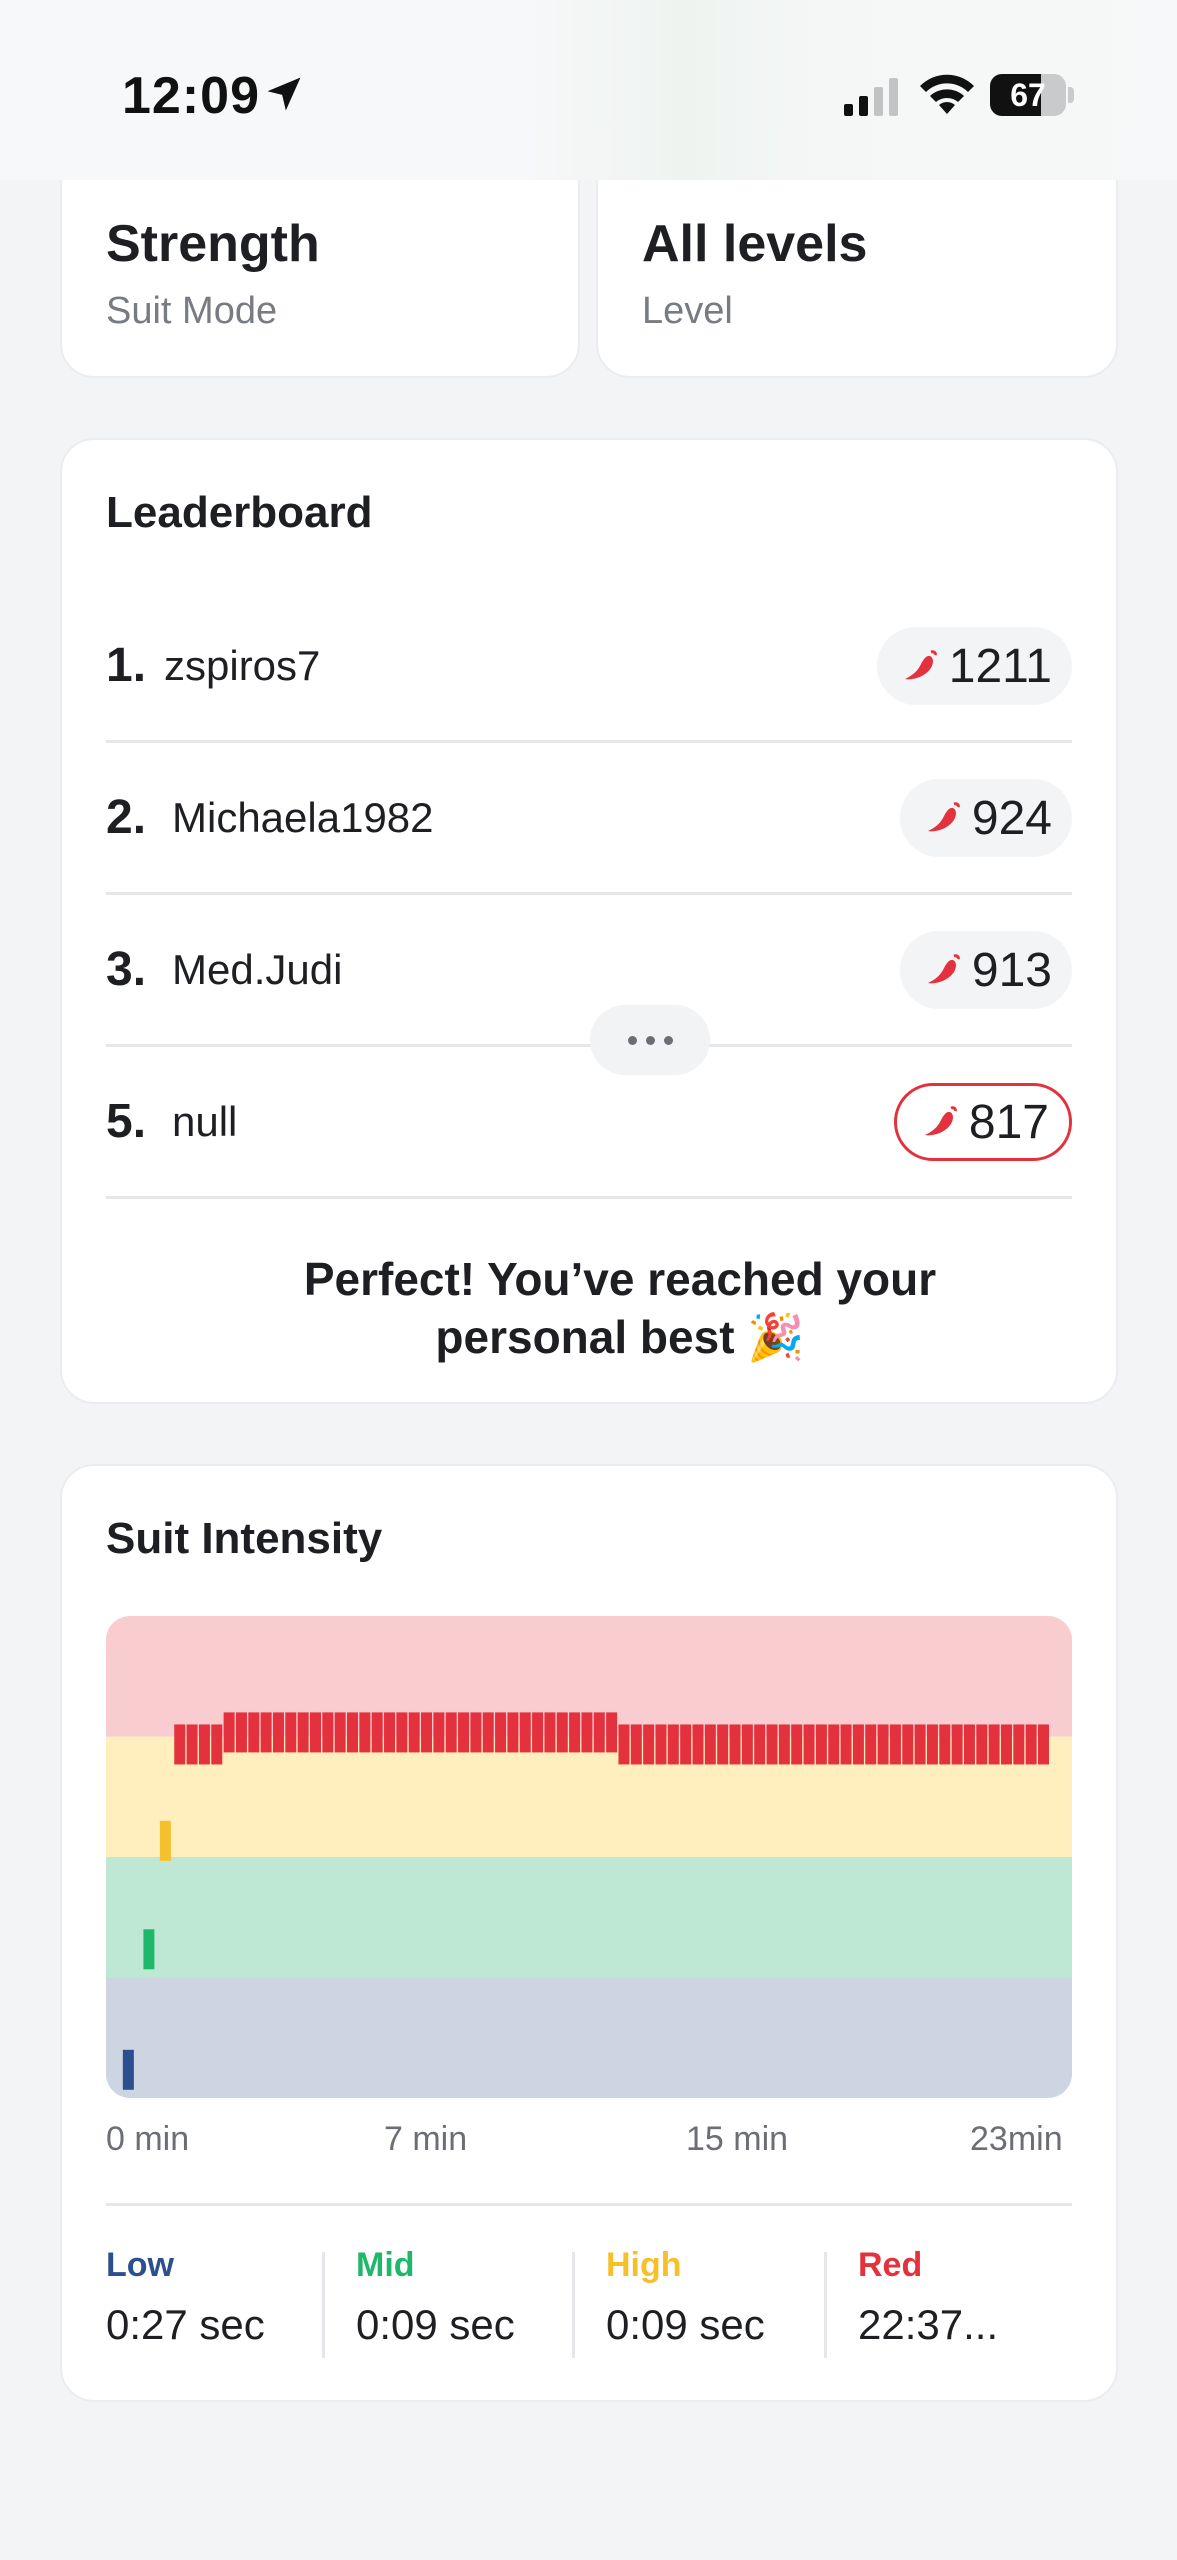  What do you see at coordinates (982, 1122) in the screenshot?
I see `score-badge-highlighted: 817` at bounding box center [982, 1122].